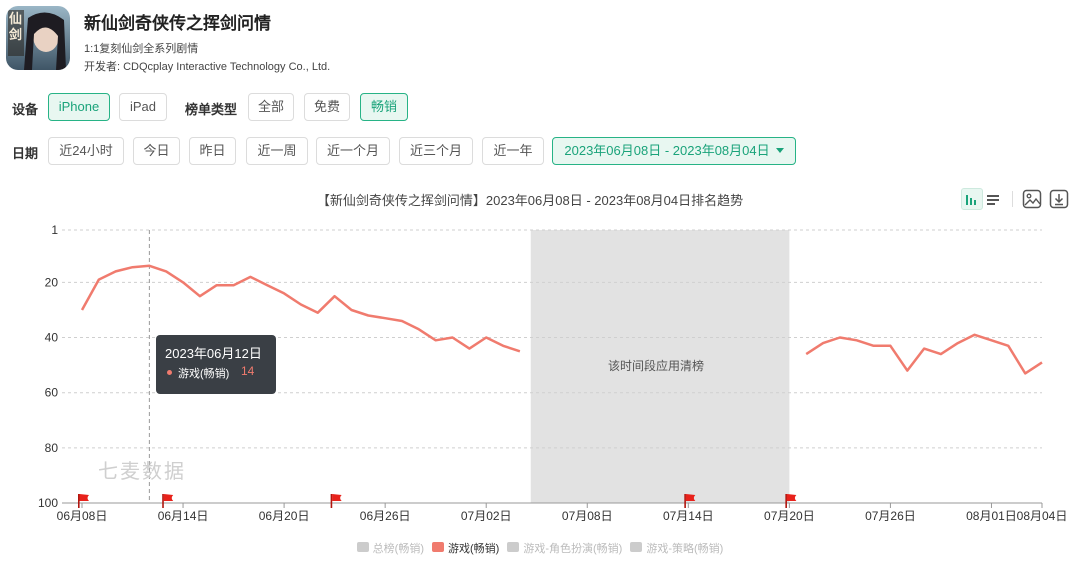  What do you see at coordinates (994, 199) in the screenshot?
I see `list-icon` at bounding box center [994, 199].